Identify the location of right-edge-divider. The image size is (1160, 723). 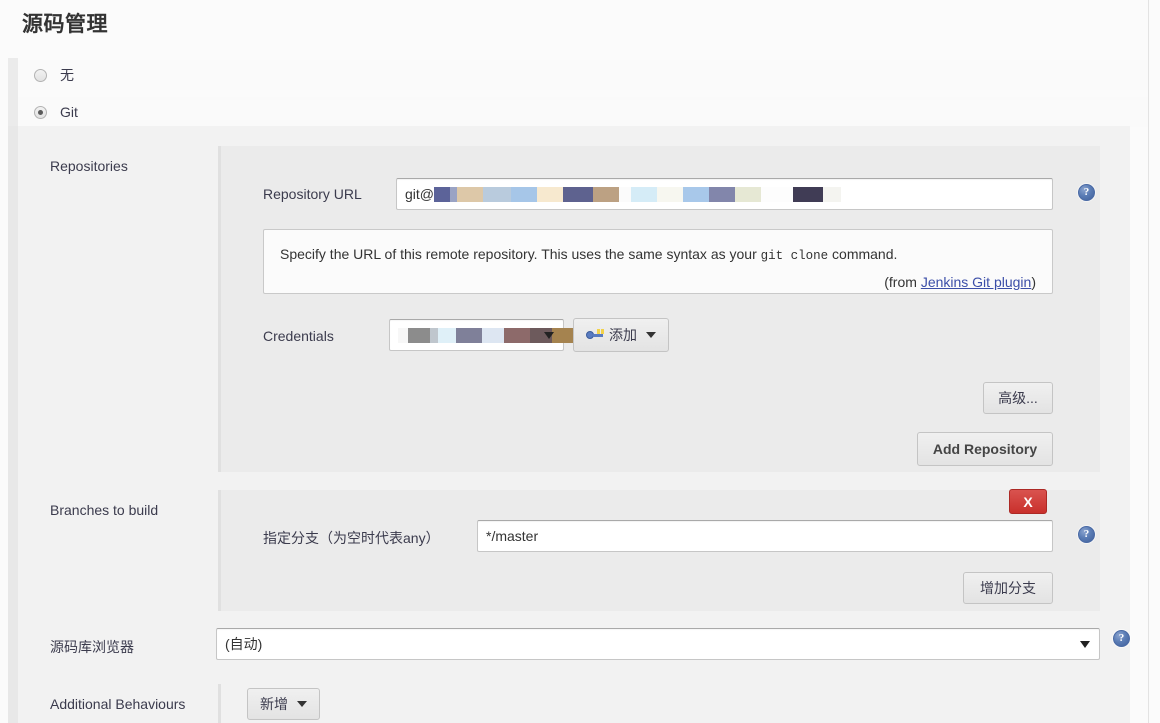
(1154, 361).